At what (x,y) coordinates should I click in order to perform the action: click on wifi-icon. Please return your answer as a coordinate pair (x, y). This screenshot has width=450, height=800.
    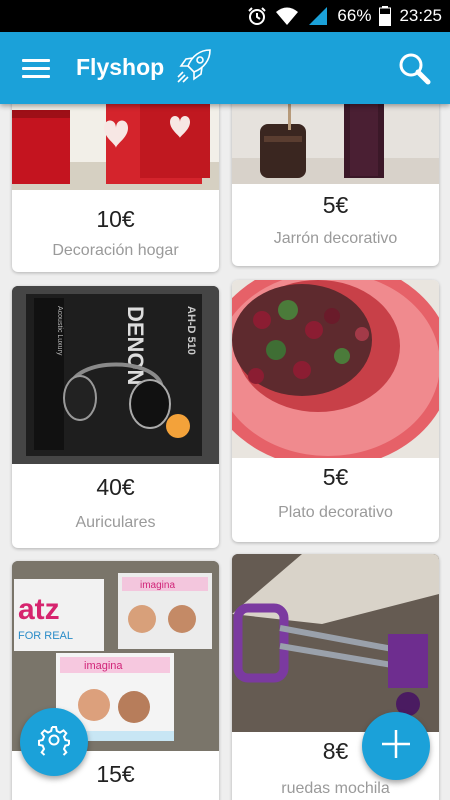
    Looking at the image, I should click on (287, 16).